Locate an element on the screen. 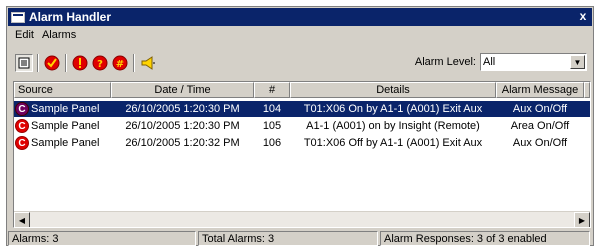 This screenshot has width=596, height=249. alarm-query-icon: ? is located at coordinates (100, 63).